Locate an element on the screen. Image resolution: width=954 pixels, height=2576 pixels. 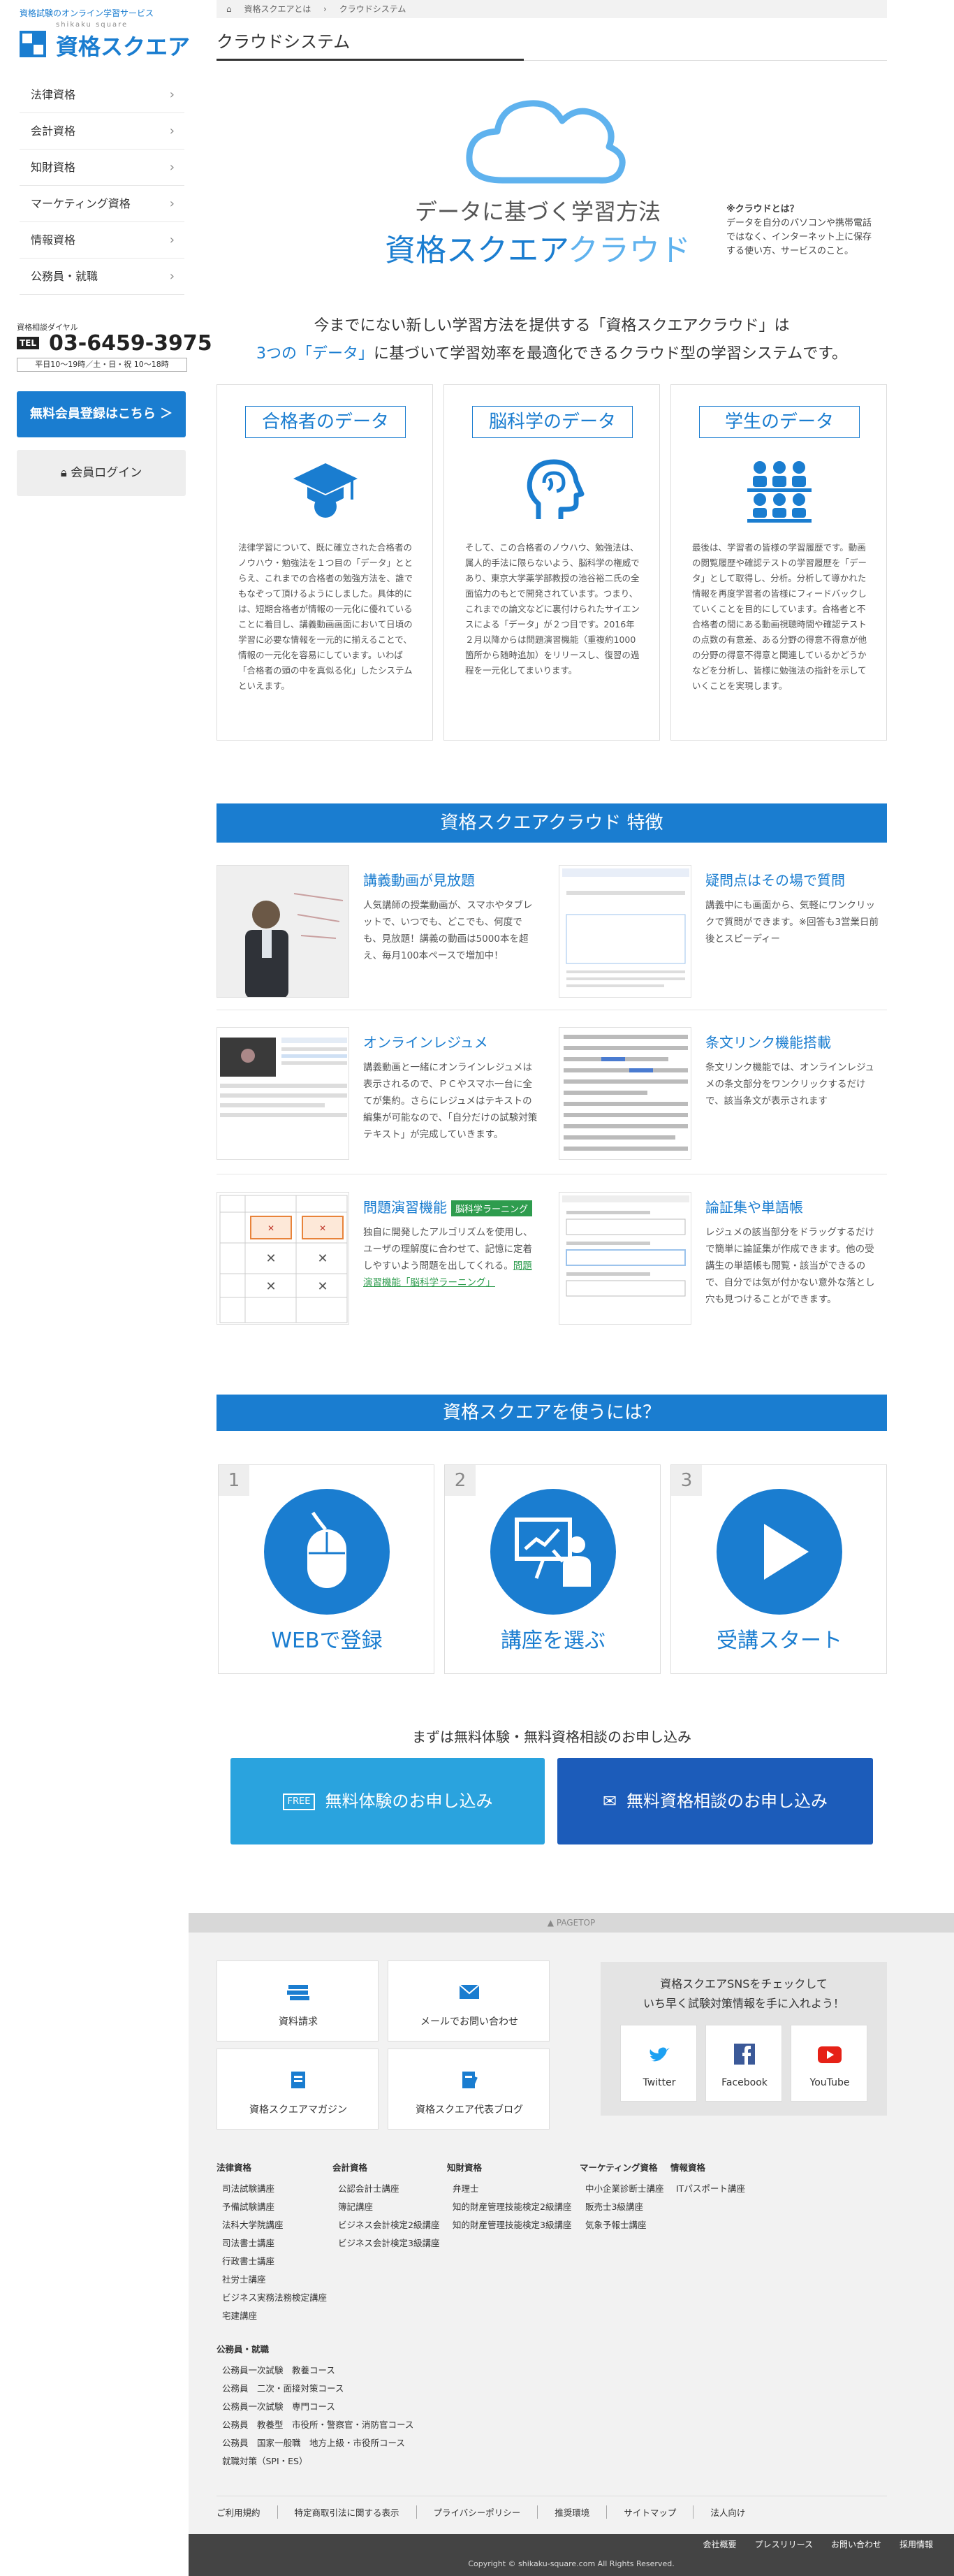
presentation-icon is located at coordinates (553, 1552).